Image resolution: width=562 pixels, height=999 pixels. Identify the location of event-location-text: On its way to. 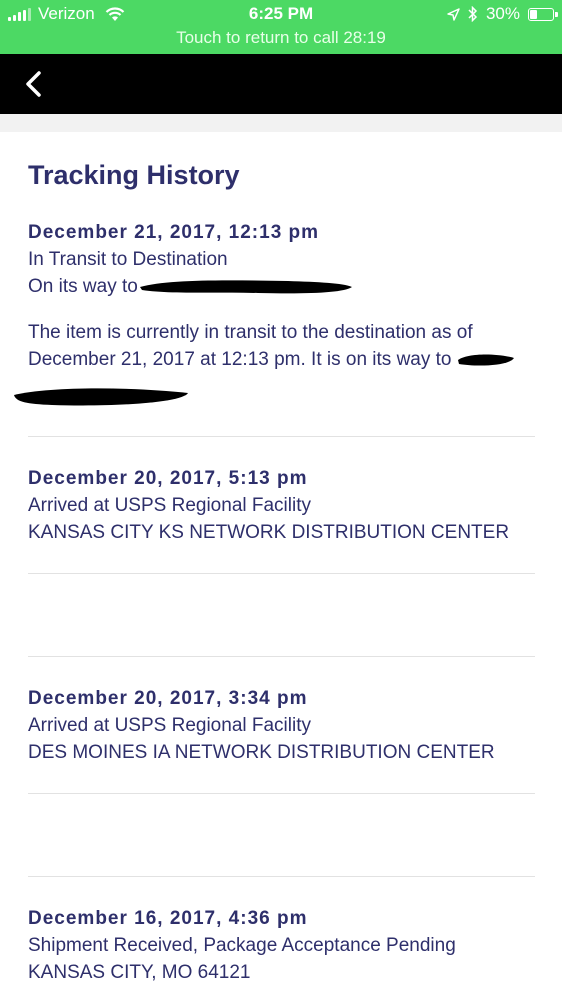
(83, 286).